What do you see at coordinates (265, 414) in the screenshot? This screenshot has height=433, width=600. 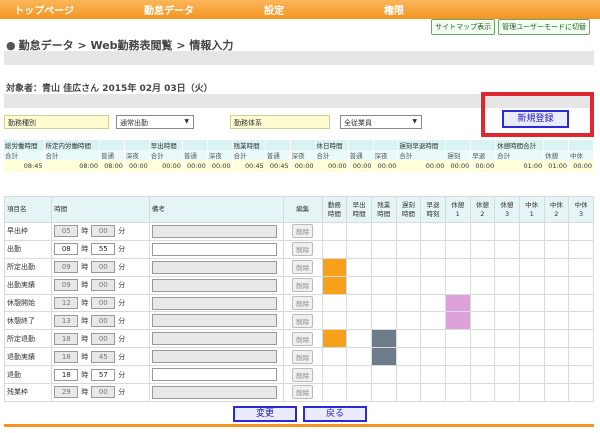 I see `change-button: 変更` at bounding box center [265, 414].